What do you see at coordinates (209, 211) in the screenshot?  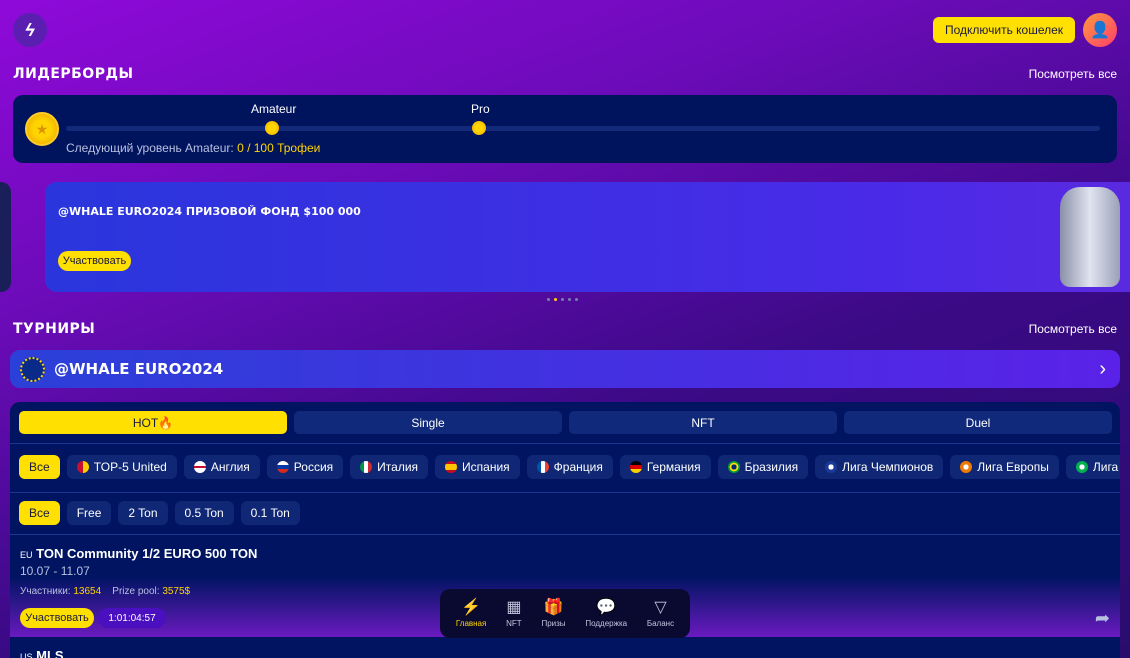 I see `banner-title: @WHALE EURO2024 ПРИЗОВОЙ ФОНД $100 000` at bounding box center [209, 211].